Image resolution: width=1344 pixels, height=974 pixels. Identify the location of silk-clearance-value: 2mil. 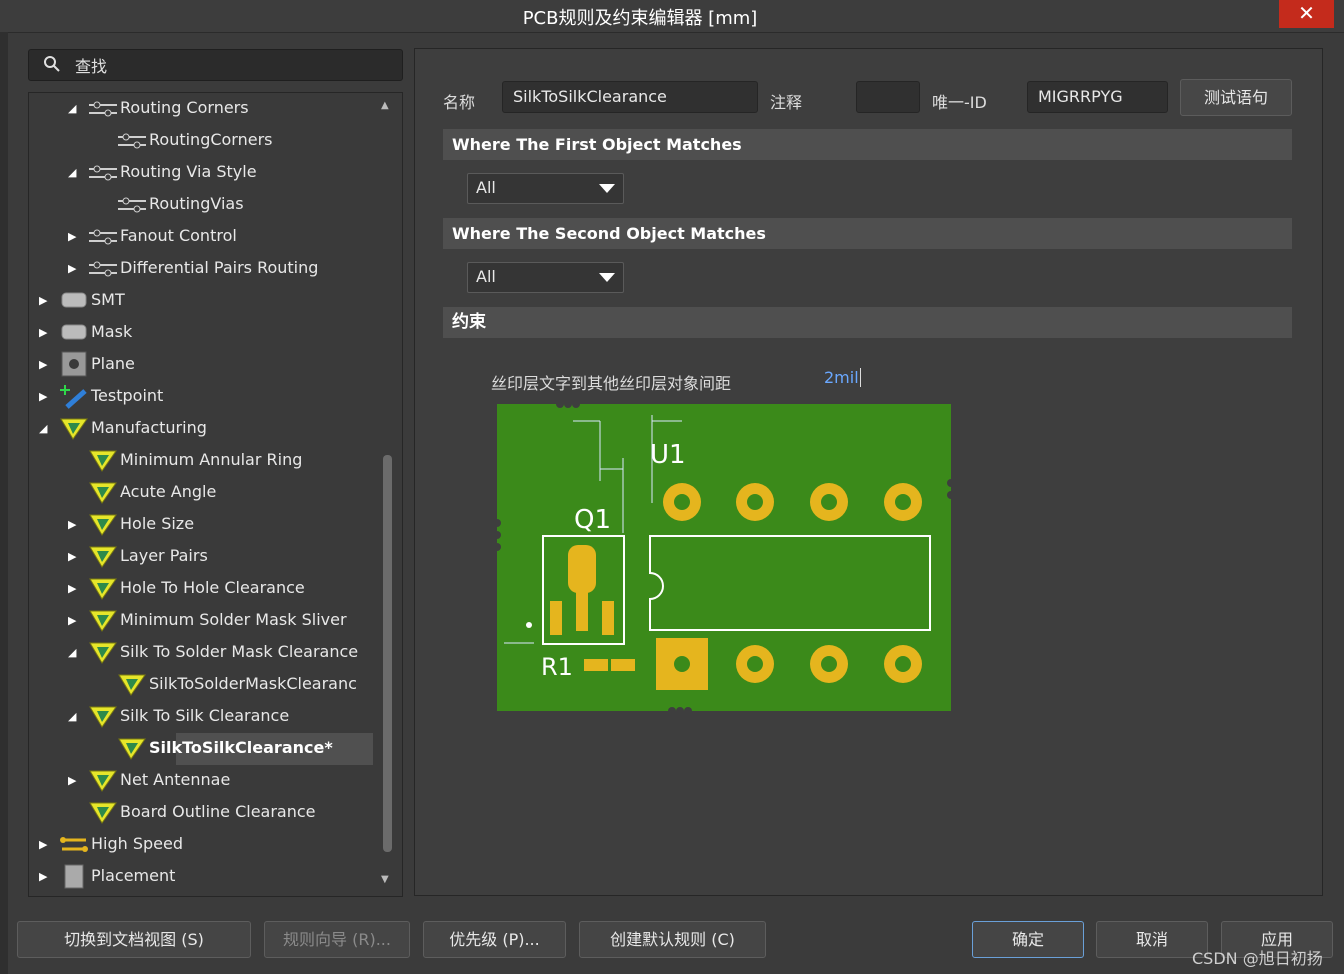
(842, 377).